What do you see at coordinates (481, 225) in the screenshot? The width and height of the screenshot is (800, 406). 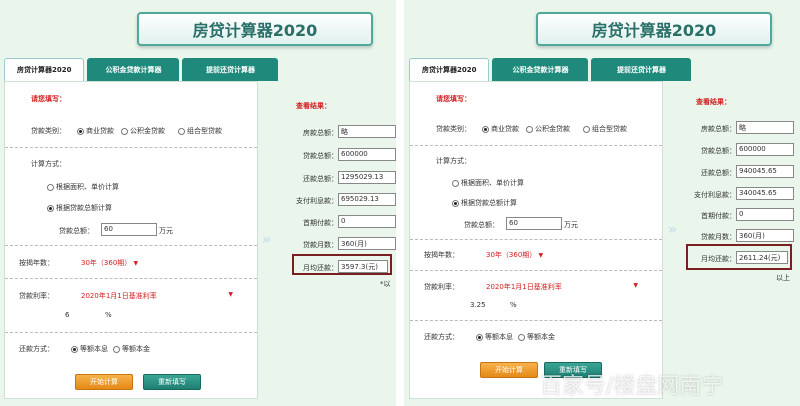 I see `loan-amount-label: 贷款总额：` at bounding box center [481, 225].